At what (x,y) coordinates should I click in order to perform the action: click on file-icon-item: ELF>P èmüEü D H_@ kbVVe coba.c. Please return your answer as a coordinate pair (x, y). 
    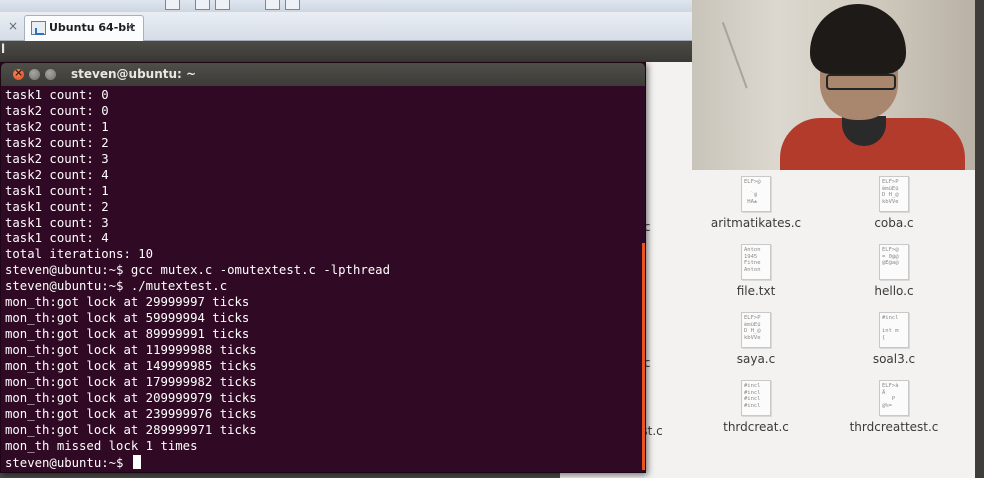
    Looking at the image, I should click on (894, 203).